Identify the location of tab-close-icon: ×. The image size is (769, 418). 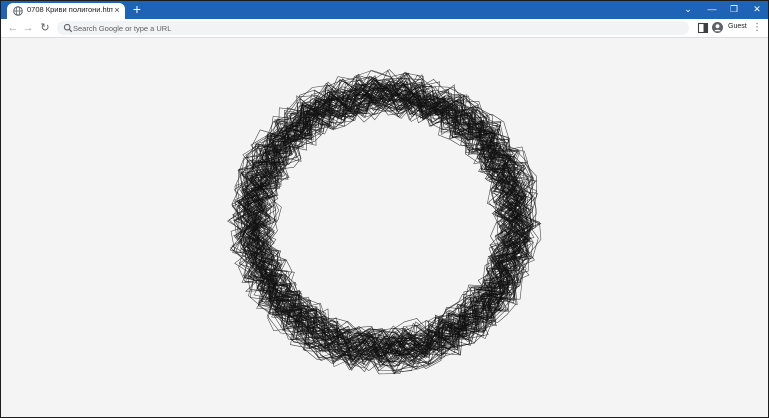
(117, 10).